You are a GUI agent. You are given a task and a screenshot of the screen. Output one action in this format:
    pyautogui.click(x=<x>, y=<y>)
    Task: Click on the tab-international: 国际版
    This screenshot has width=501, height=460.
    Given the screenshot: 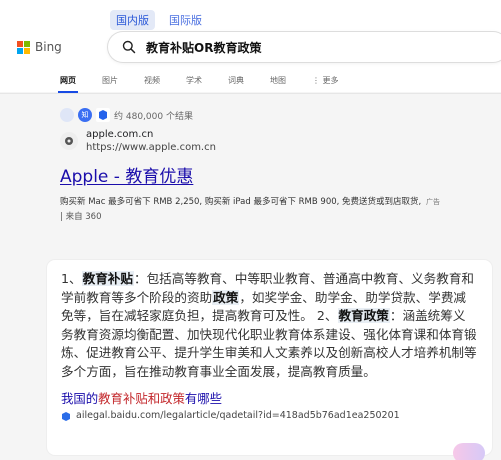 What is the action you would take?
    pyautogui.click(x=185, y=20)
    